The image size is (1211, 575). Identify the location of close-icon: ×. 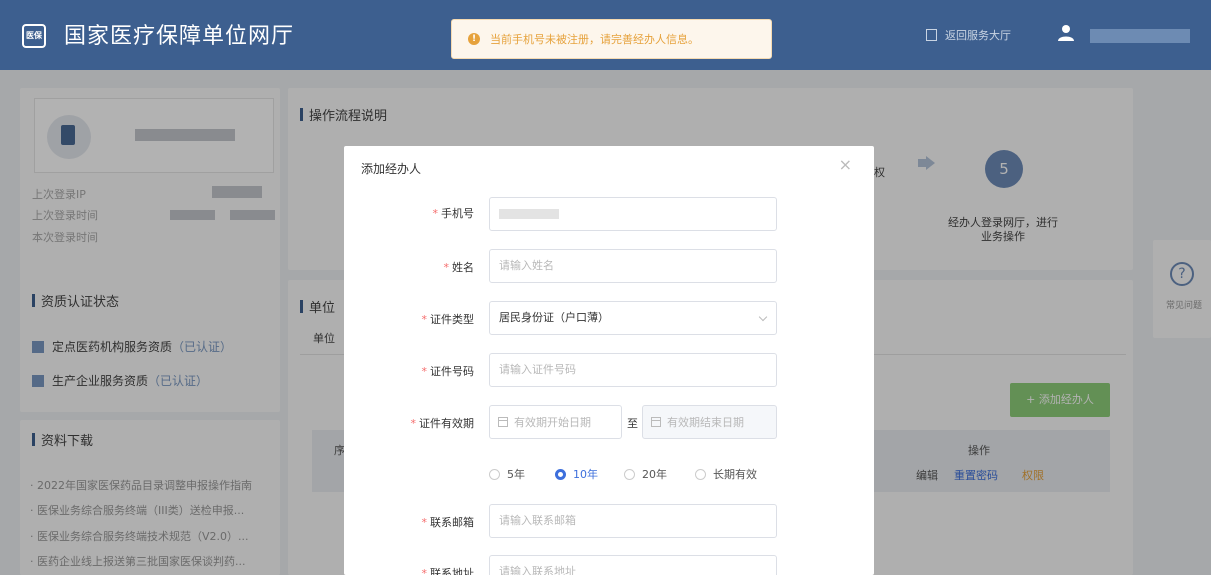
(845, 164).